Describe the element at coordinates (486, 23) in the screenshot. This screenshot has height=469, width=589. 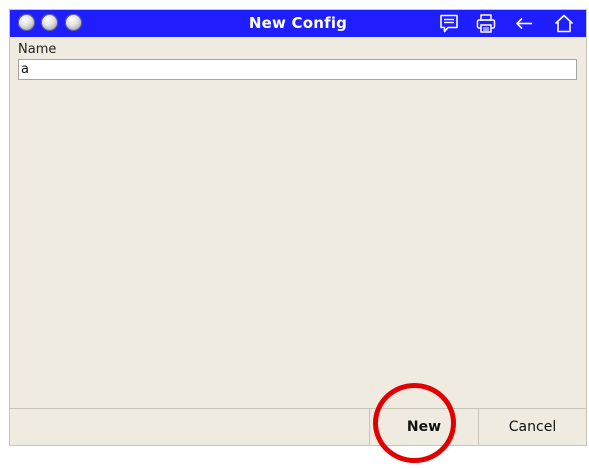
I see `print-icon` at that location.